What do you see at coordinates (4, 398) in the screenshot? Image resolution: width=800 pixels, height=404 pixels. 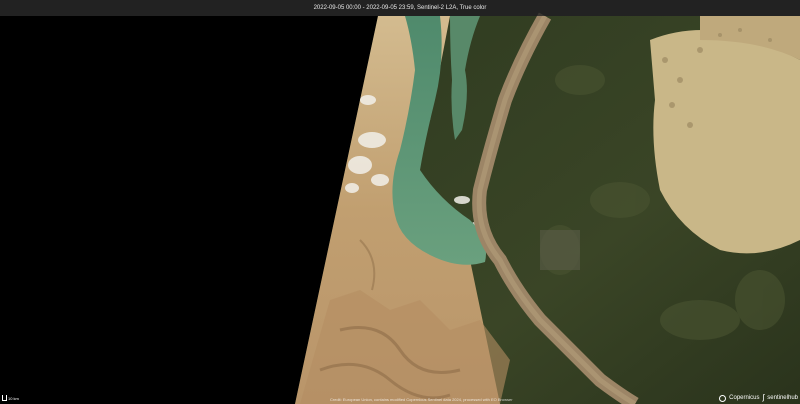 I see `scale-bar-graphic` at bounding box center [4, 398].